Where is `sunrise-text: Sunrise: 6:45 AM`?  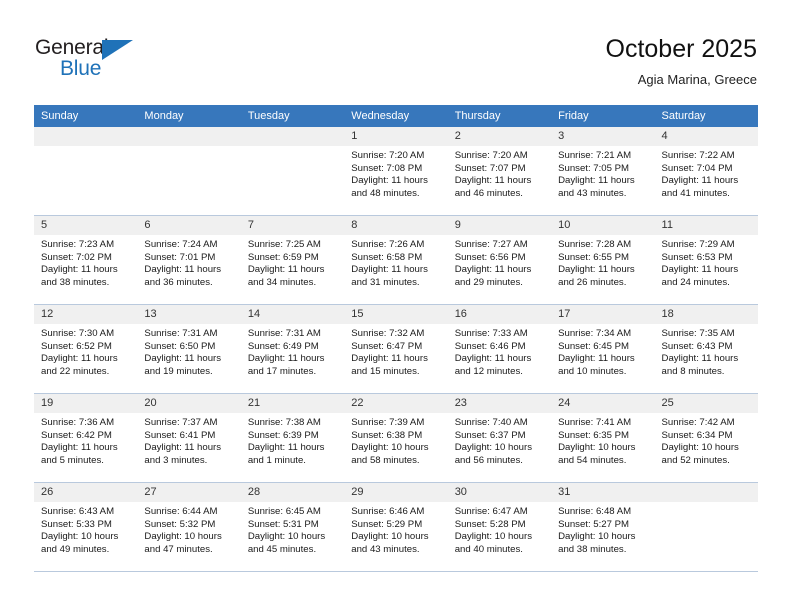
sunrise-text: Sunrise: 6:45 AM is located at coordinates (284, 511).